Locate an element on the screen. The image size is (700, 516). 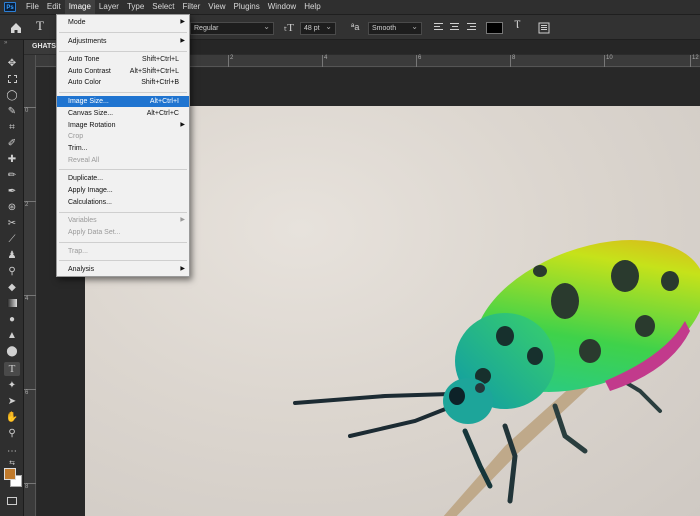
ruler-tick: 8 is located at coordinates (30, 486).